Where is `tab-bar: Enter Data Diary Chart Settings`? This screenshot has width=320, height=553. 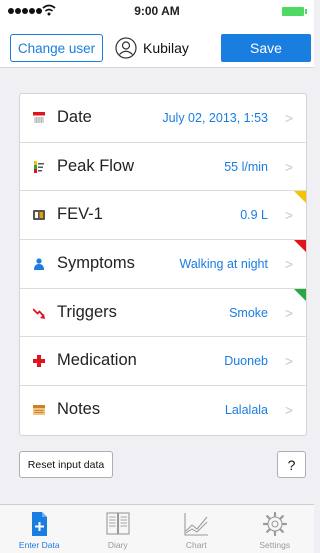 tab-bar: Enter Data Diary Chart Settings is located at coordinates (157, 528).